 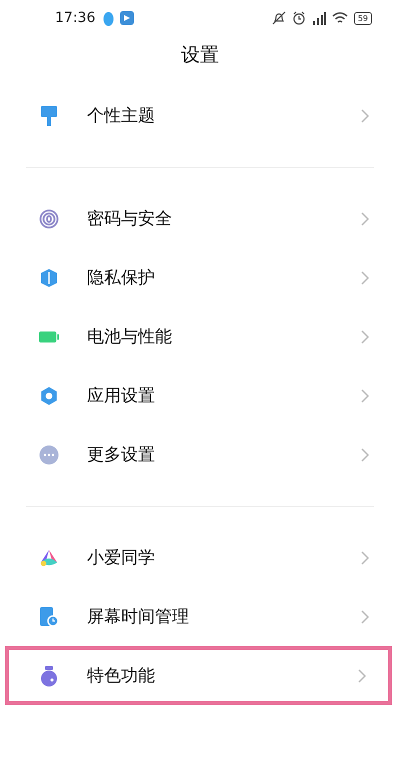 I want to click on fingerprint-icon, so click(x=49, y=218).